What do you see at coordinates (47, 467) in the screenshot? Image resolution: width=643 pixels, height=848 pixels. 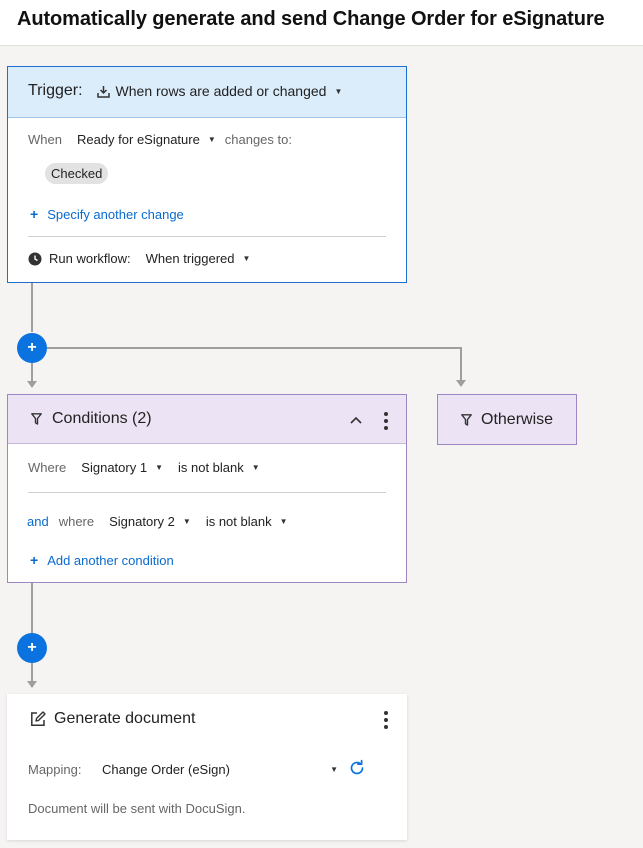 I see `where-label: Where` at bounding box center [47, 467].